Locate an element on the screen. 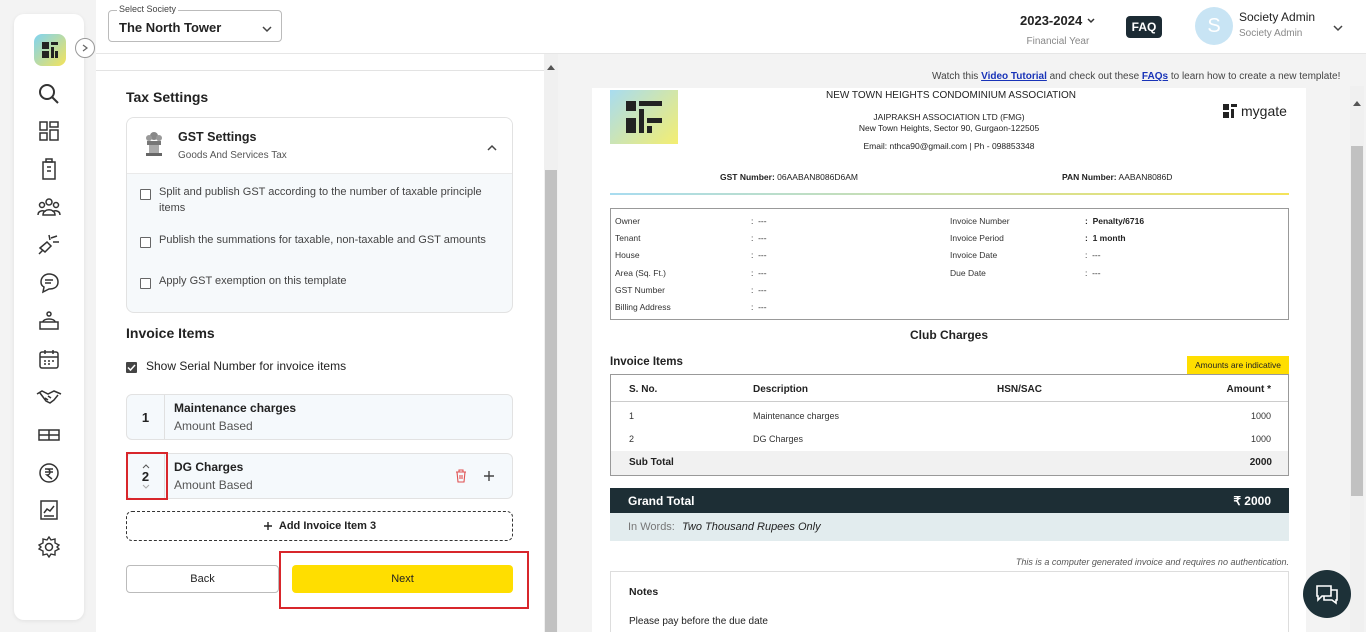 This screenshot has height=632, width=1366. gst-summation-checkbox is located at coordinates (145, 242).